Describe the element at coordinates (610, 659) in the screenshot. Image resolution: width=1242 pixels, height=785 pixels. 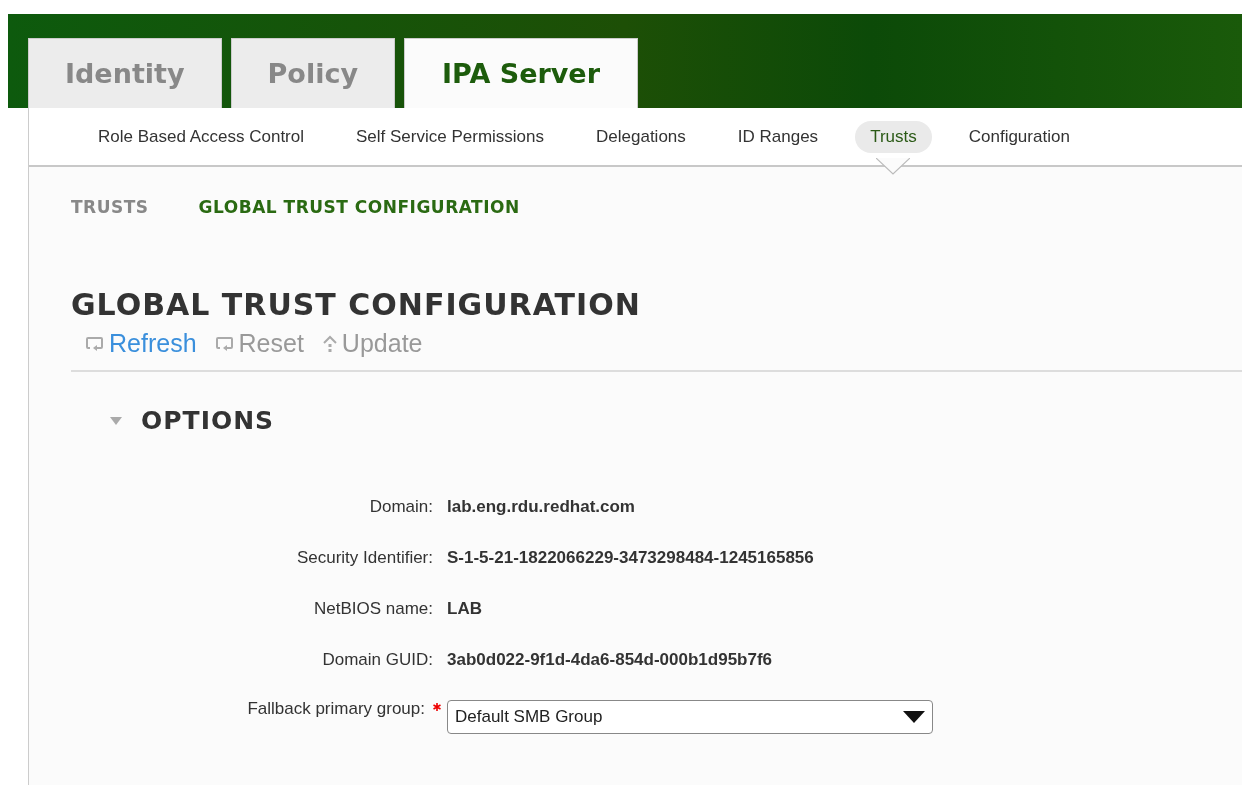
I see `field-value: 3ab0d022-9f1d-4da6-854d-000b1d95b7f6` at that location.